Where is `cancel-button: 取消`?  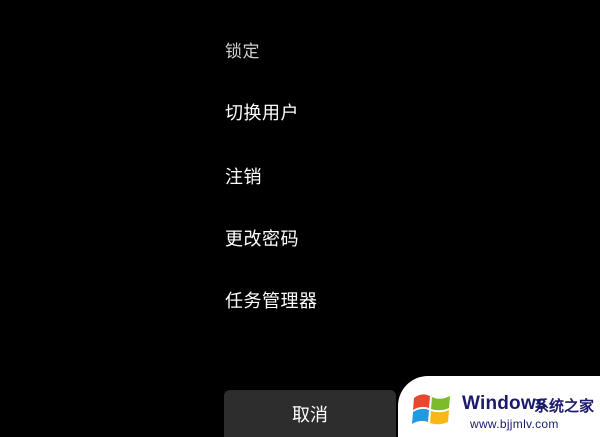
cancel-button: 取消 is located at coordinates (310, 413).